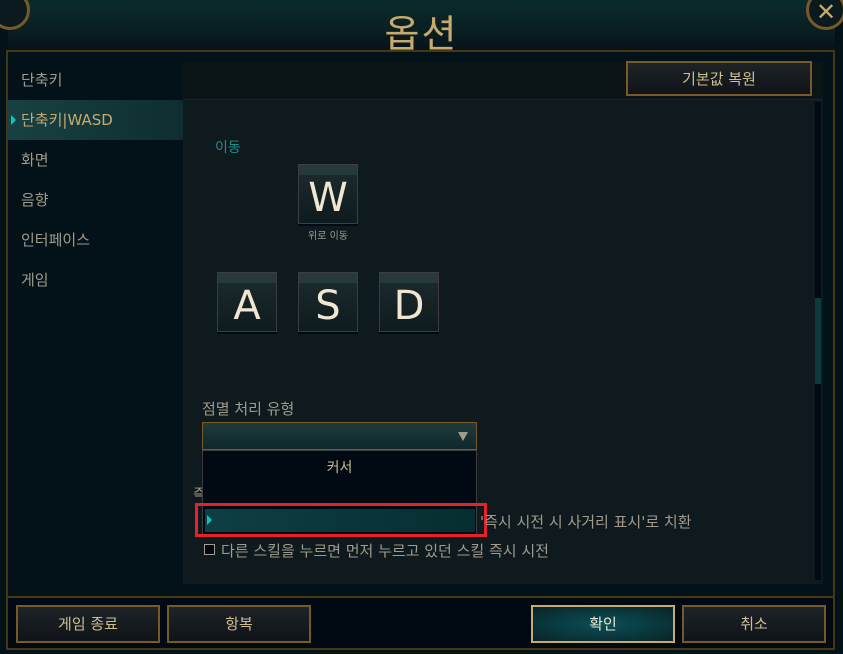  Describe the element at coordinates (409, 302) in the screenshot. I see `key-d-button: D` at that location.